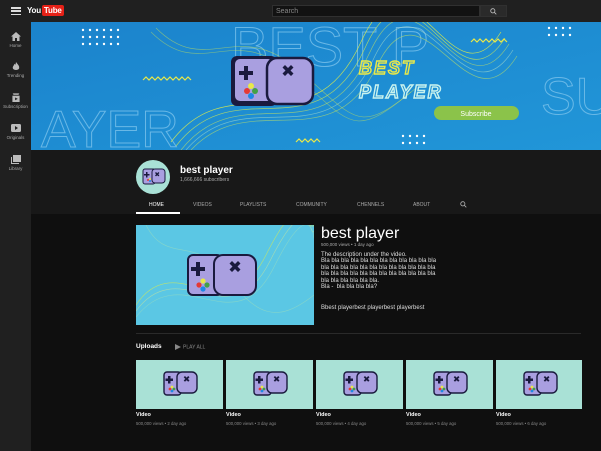 The height and width of the screenshot is (451, 601). I want to click on tab-playlists: PLAYLISTS, so click(253, 205).